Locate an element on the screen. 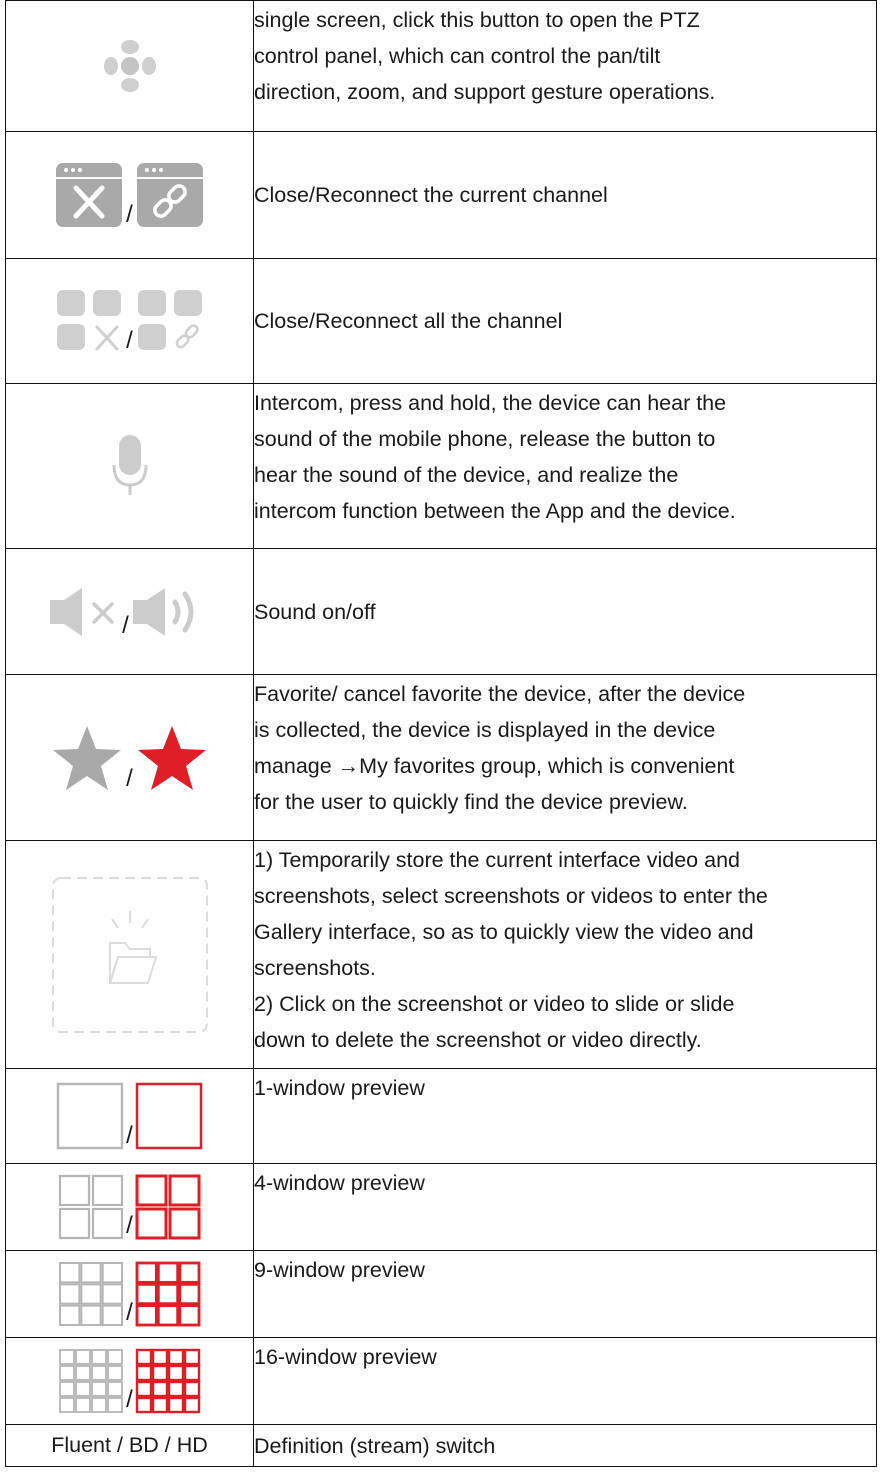 Image resolution: width=883 pixels, height=1477 pixels. table-row: / Close/Reconnect all the channel is located at coordinates (441, 321).